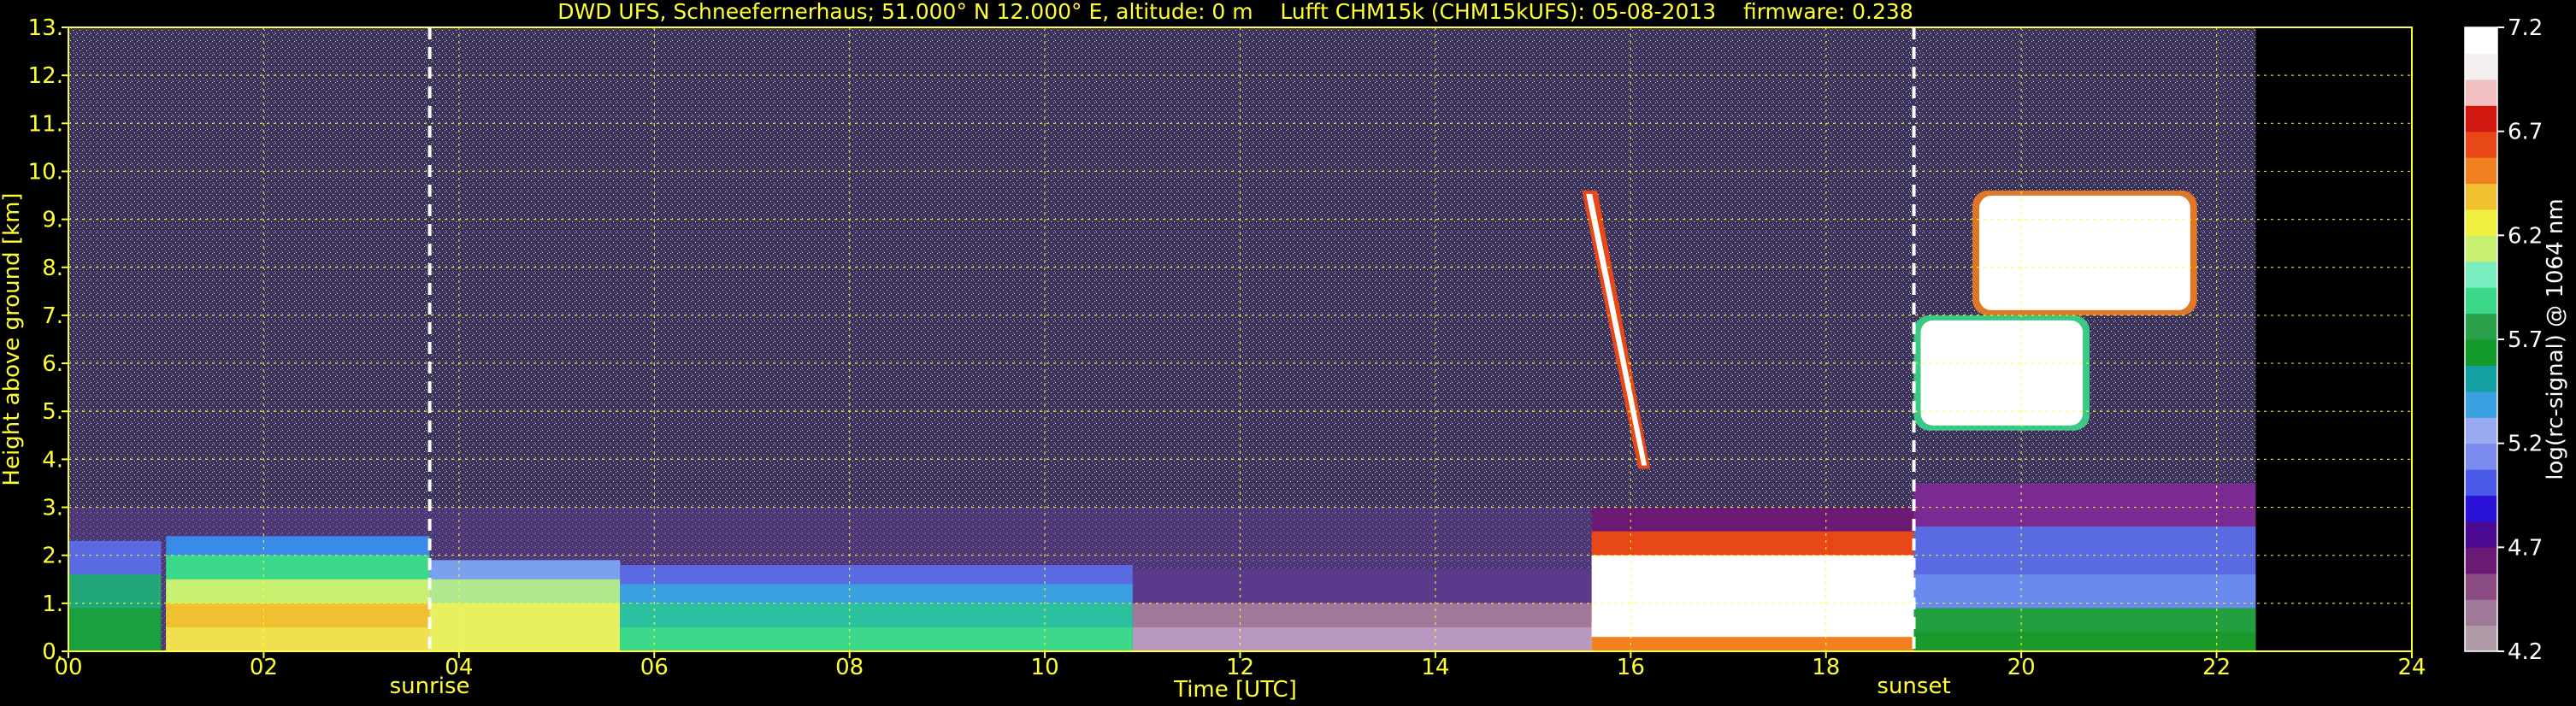 The width and height of the screenshot is (2576, 706). What do you see at coordinates (654, 667) in the screenshot?
I see `x-tick-label: 06` at bounding box center [654, 667].